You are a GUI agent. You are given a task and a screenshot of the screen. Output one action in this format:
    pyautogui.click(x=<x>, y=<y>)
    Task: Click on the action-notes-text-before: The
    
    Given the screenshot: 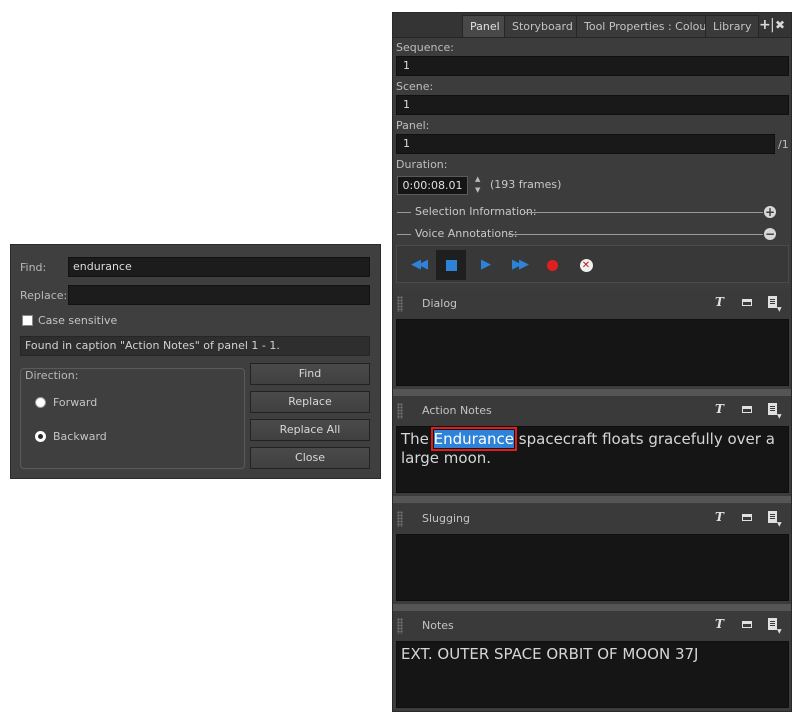 What is the action you would take?
    pyautogui.click(x=417, y=439)
    